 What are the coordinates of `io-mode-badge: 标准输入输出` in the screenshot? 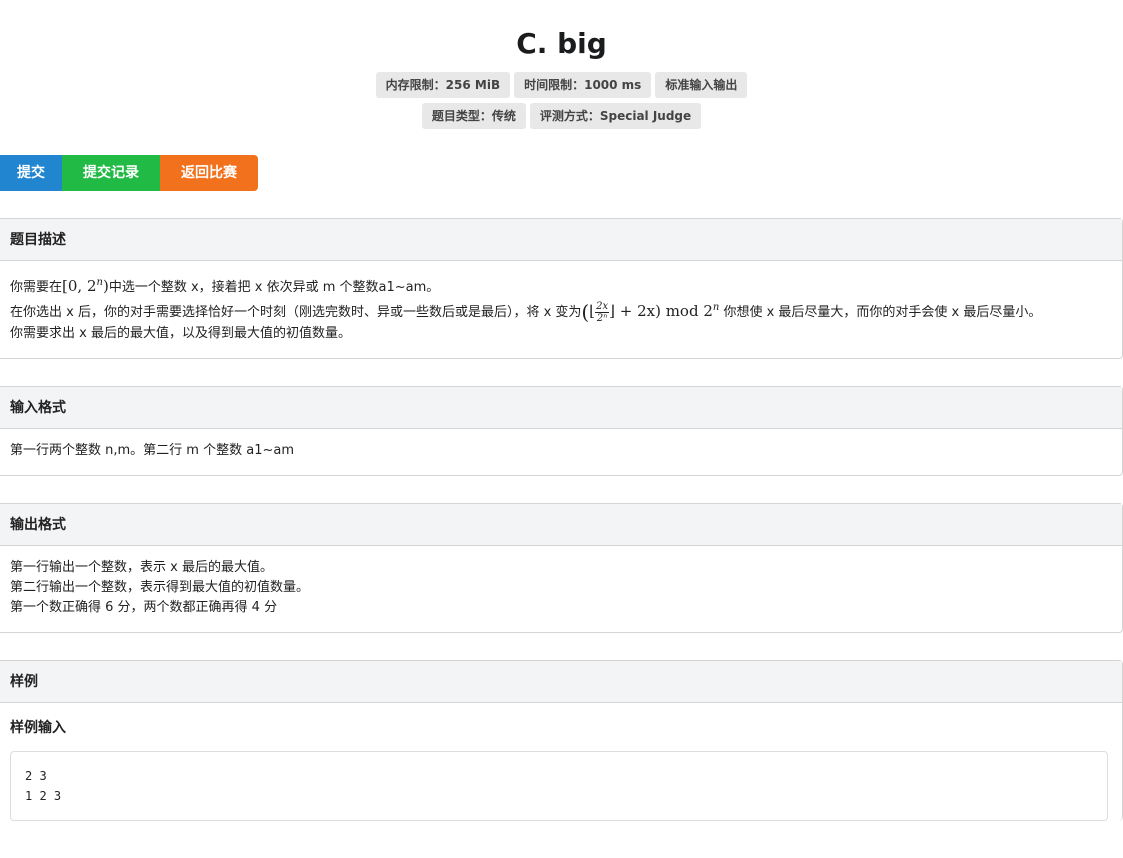 It's located at (701, 85).